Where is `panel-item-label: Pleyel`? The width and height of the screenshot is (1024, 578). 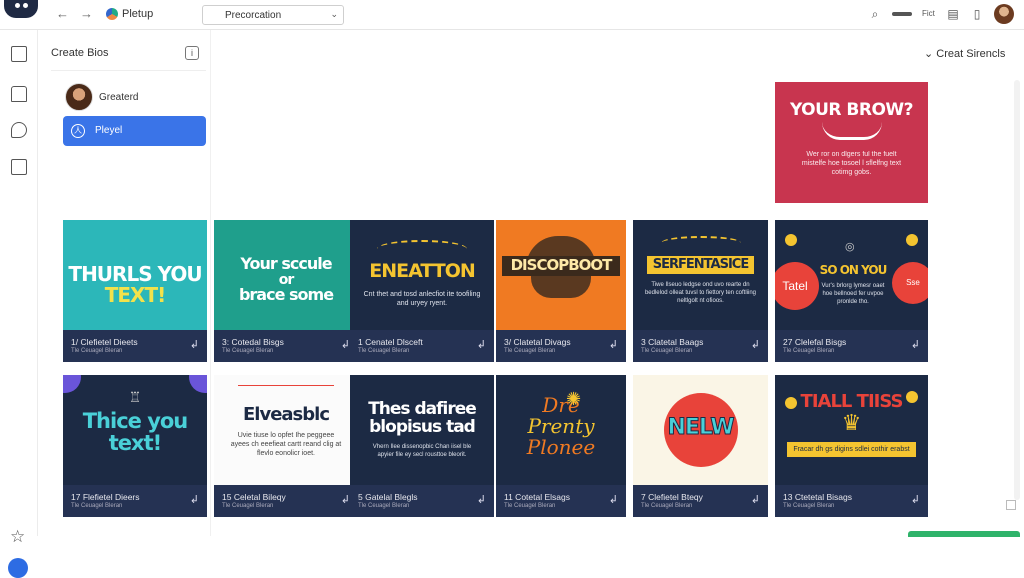
panel-item-label: Pleyel is located at coordinates (109, 130).